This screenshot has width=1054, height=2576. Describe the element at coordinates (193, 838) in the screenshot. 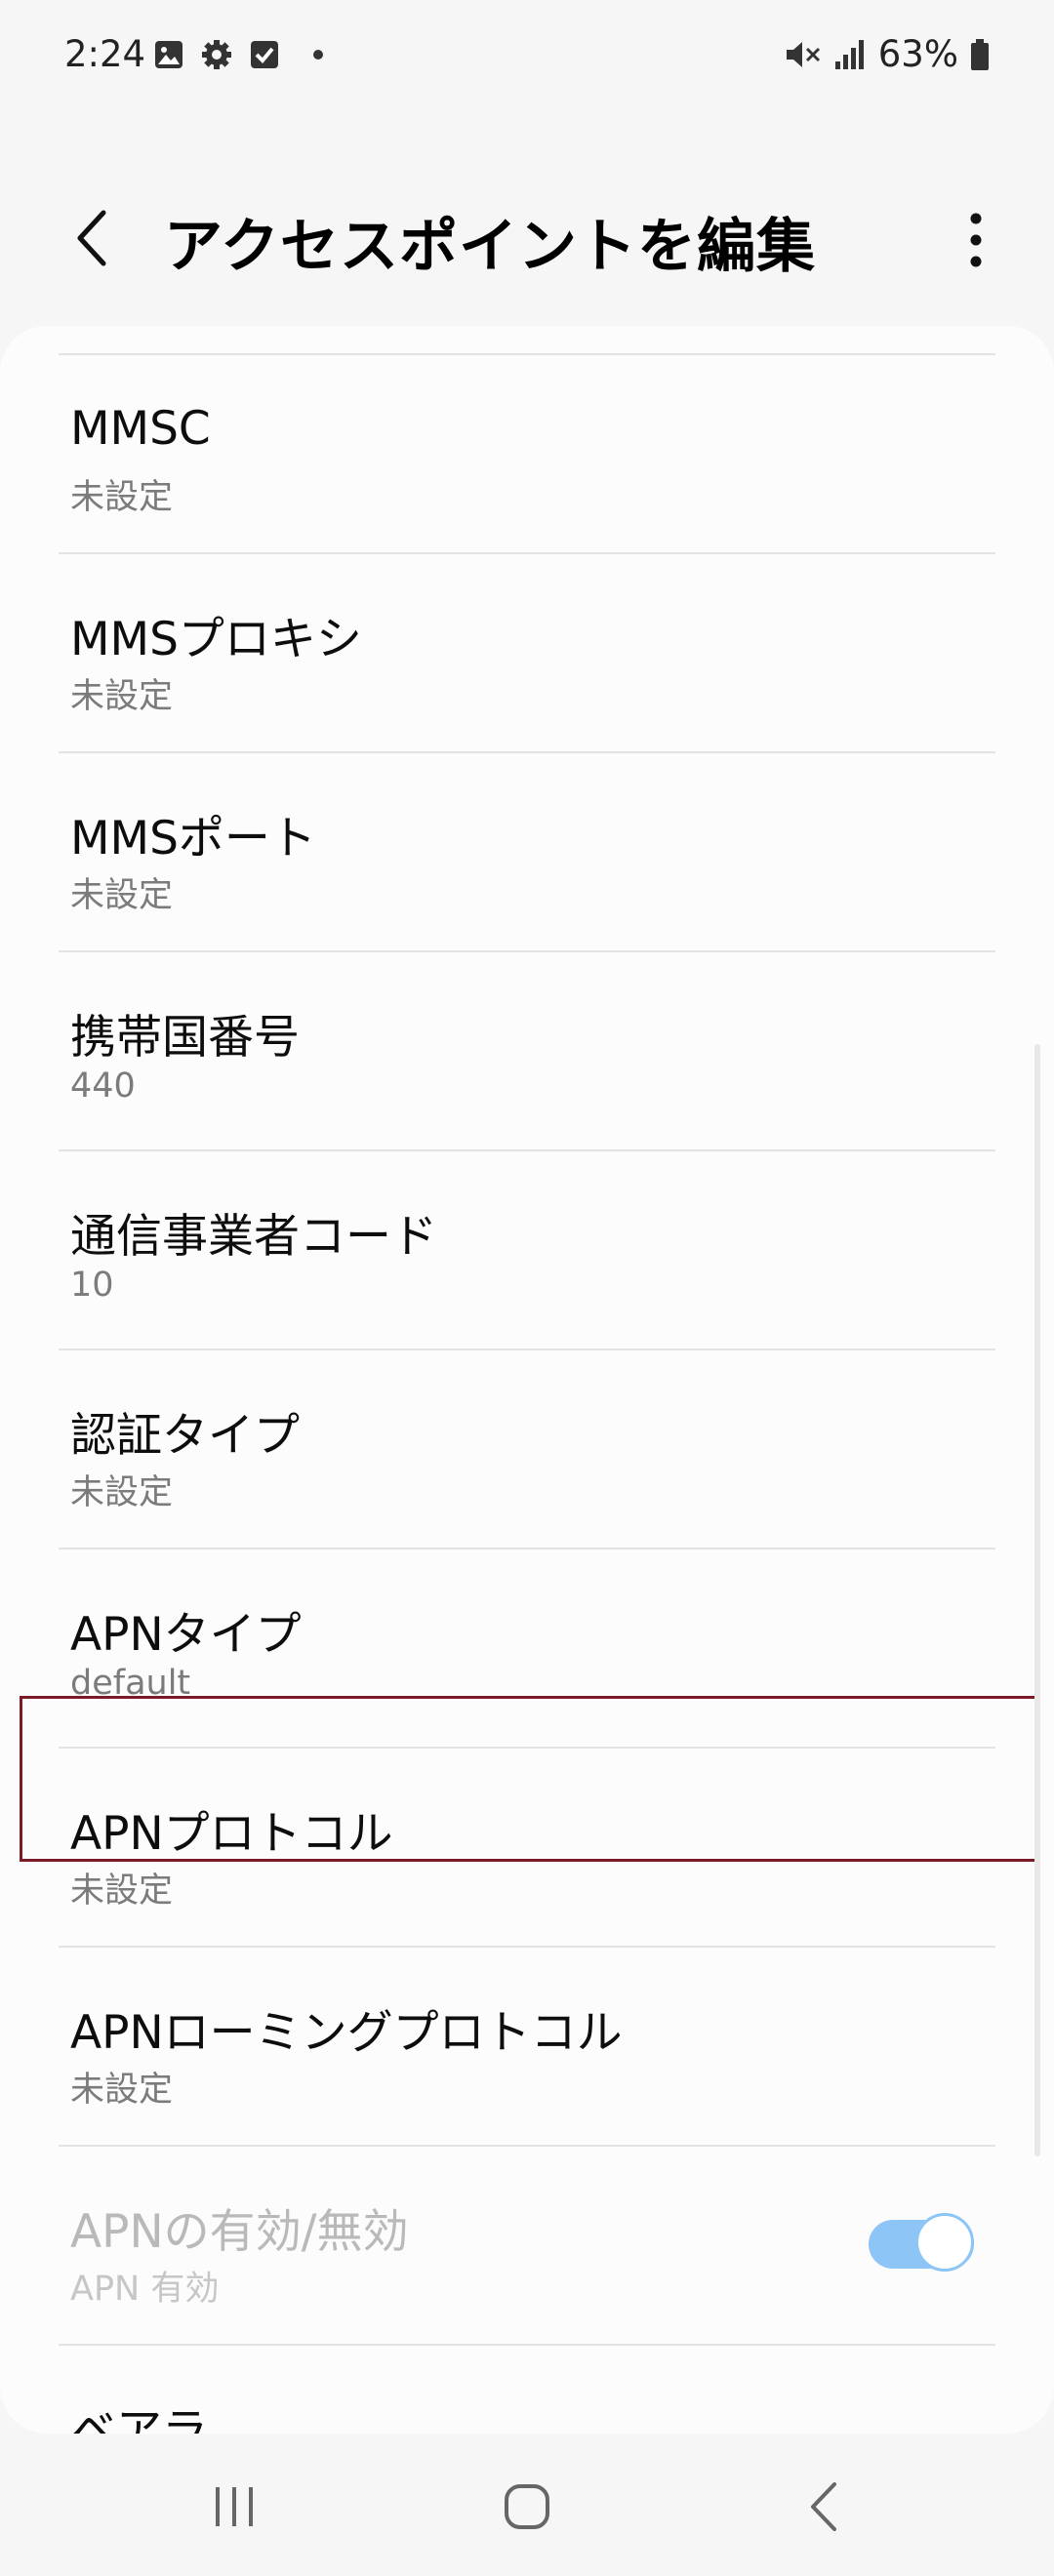

I see `item-title: MMSポート` at that location.